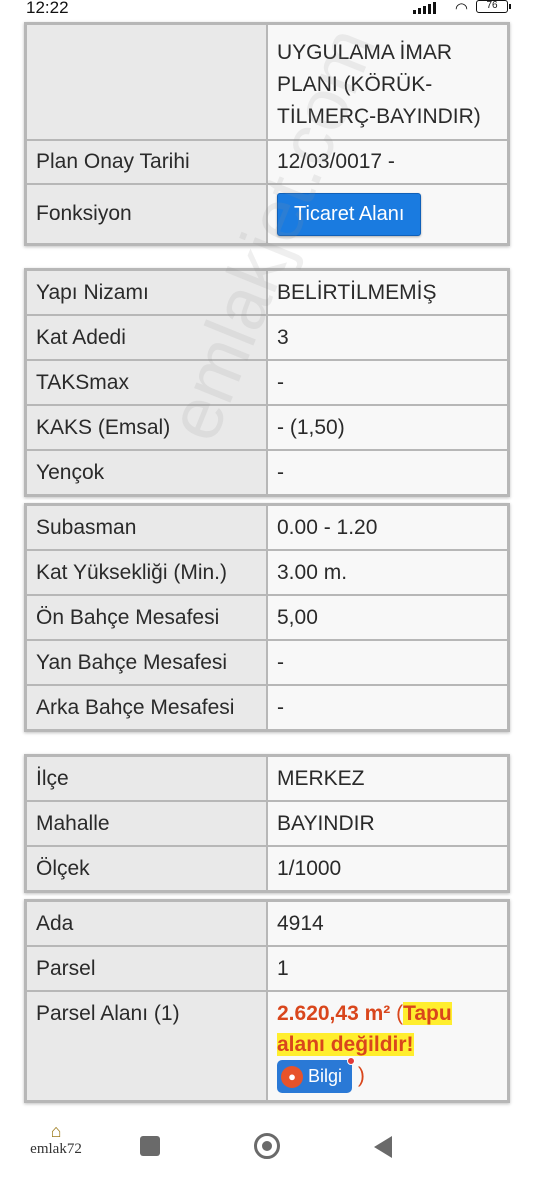 Image resolution: width=540 pixels, height=1180 pixels. What do you see at coordinates (147, 778) in the screenshot?
I see `row-label: İlçe` at bounding box center [147, 778].